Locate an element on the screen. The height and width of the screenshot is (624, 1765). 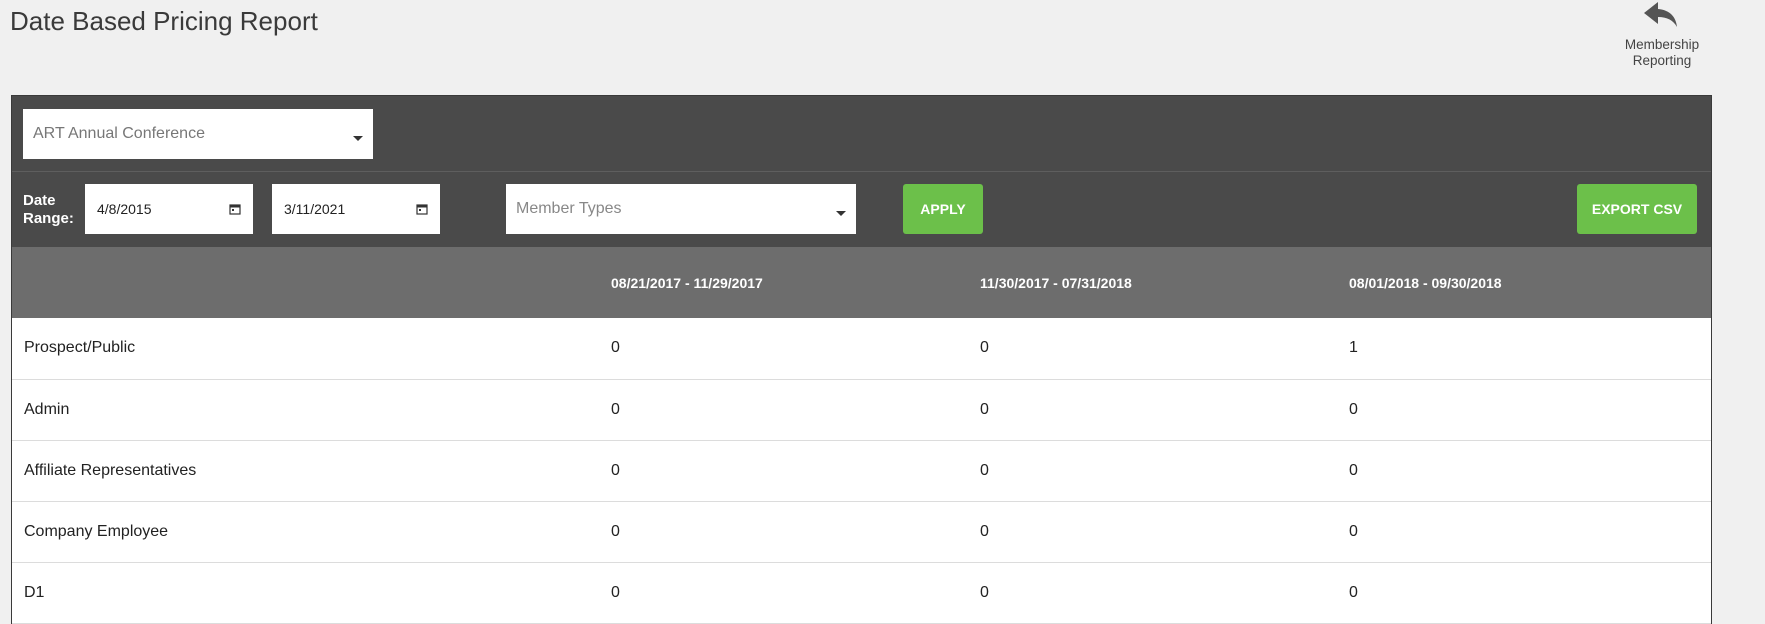
row-label: Prospect/Public is located at coordinates (80, 348).